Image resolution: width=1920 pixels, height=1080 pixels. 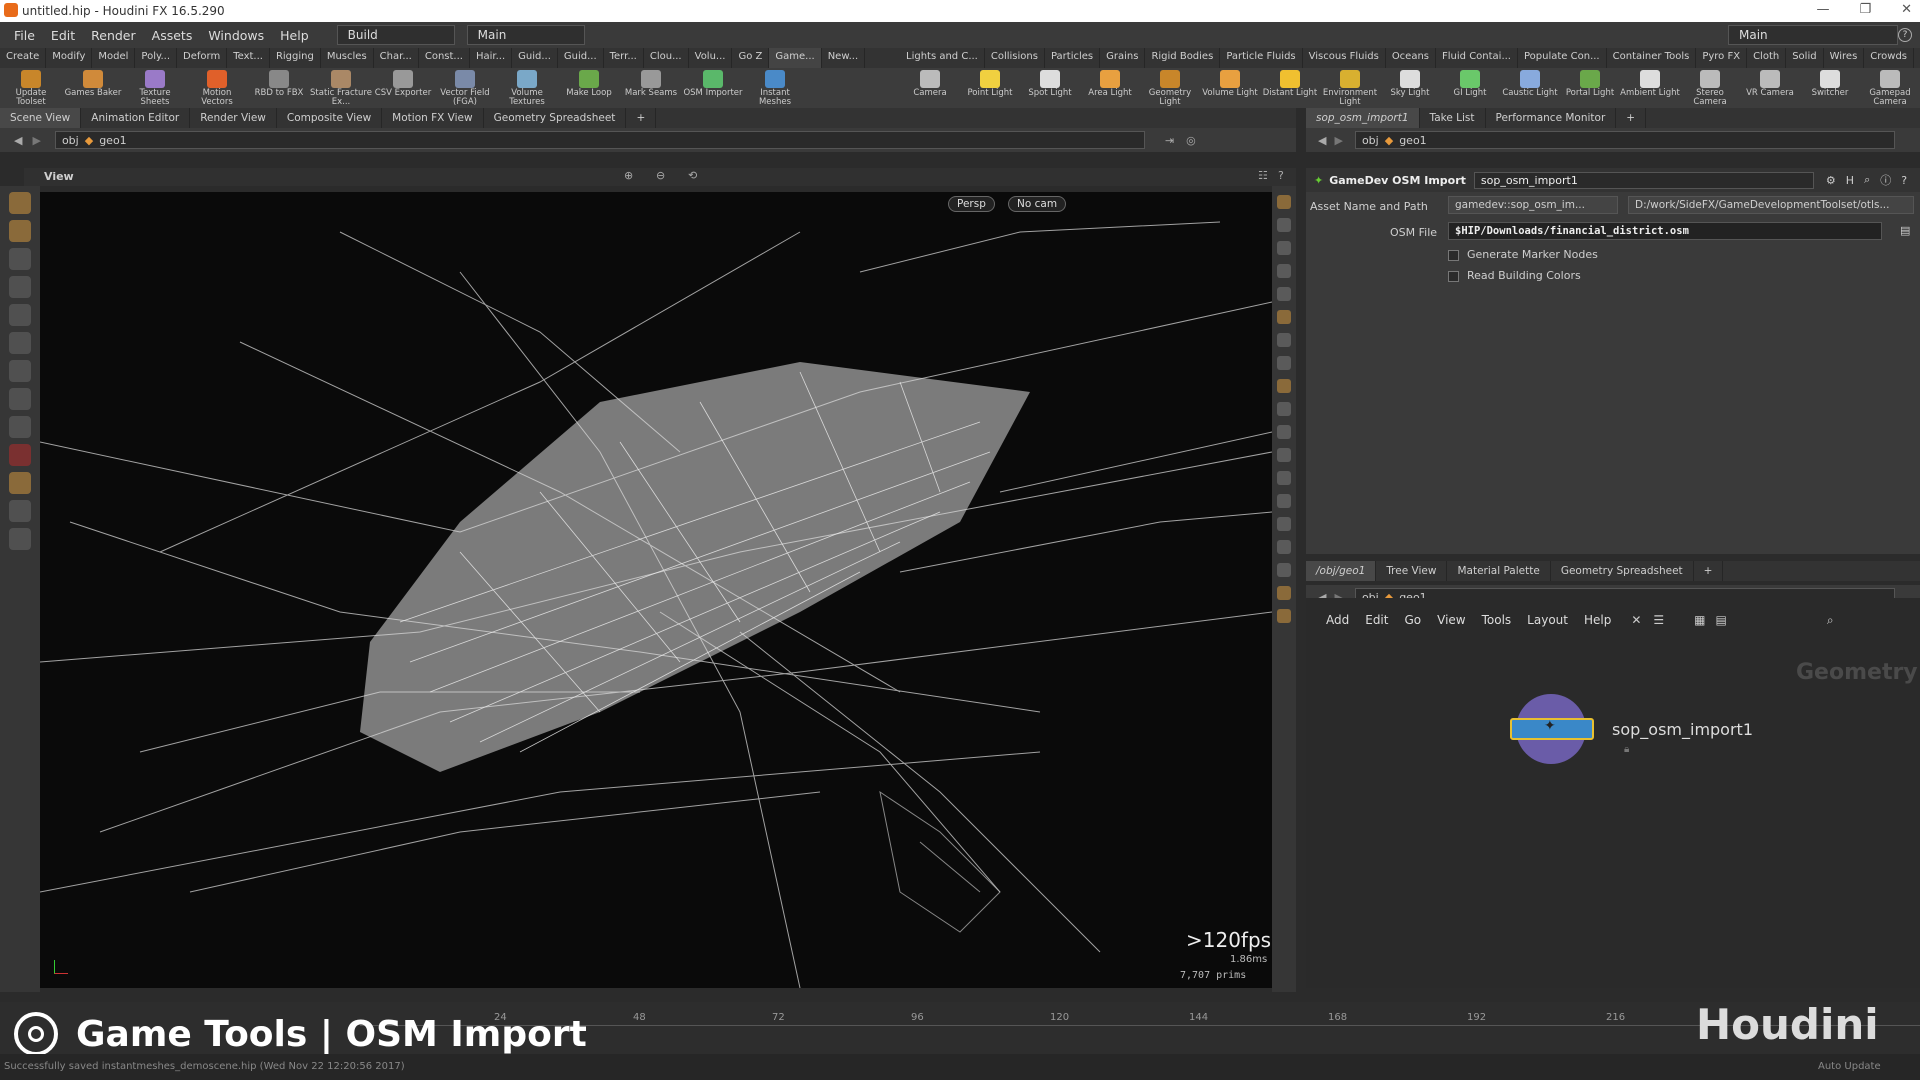 I want to click on tool-vector-field-fga: Vector Field (FGA), so click(x=465, y=88).